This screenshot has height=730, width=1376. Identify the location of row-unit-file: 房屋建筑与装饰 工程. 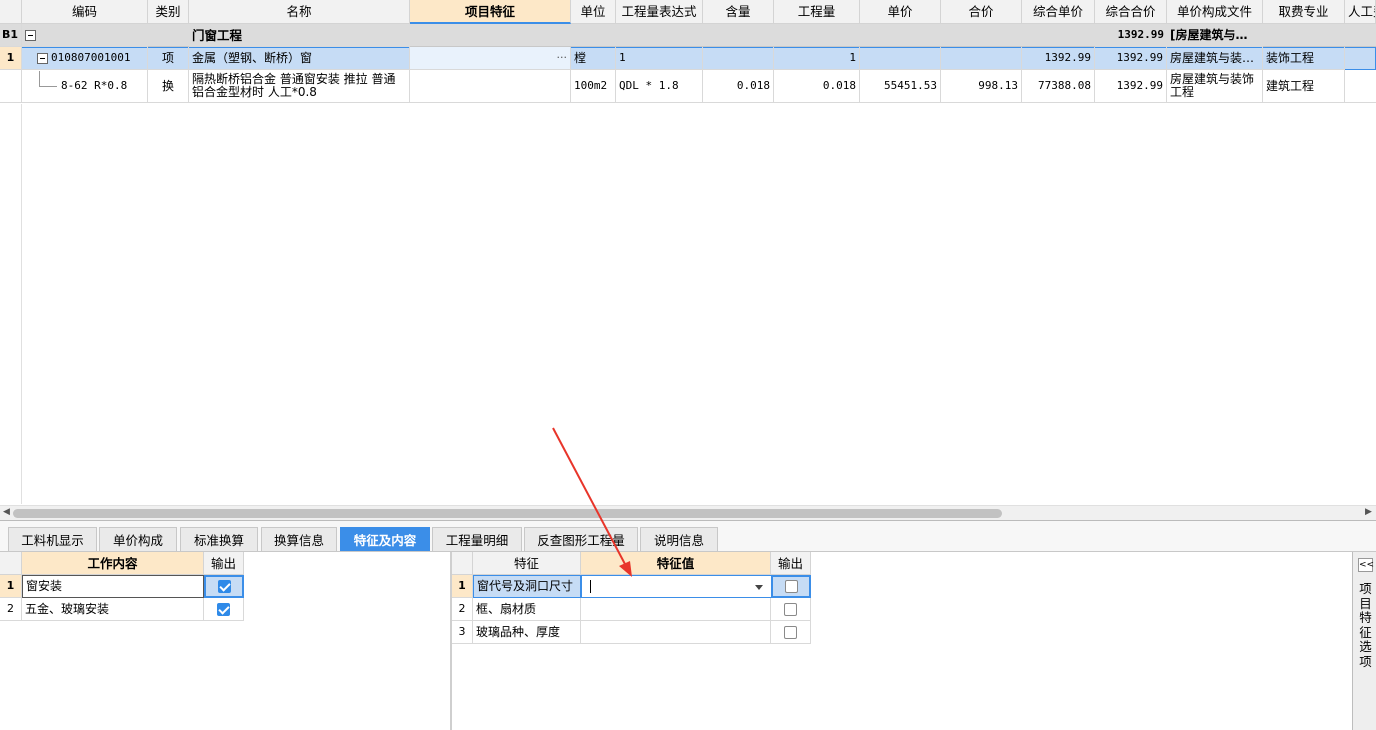
(1215, 86).